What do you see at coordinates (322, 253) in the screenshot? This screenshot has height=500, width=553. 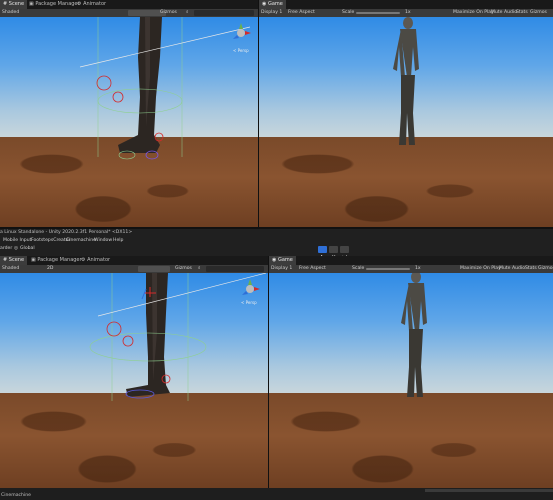 I see `play-button` at bounding box center [322, 253].